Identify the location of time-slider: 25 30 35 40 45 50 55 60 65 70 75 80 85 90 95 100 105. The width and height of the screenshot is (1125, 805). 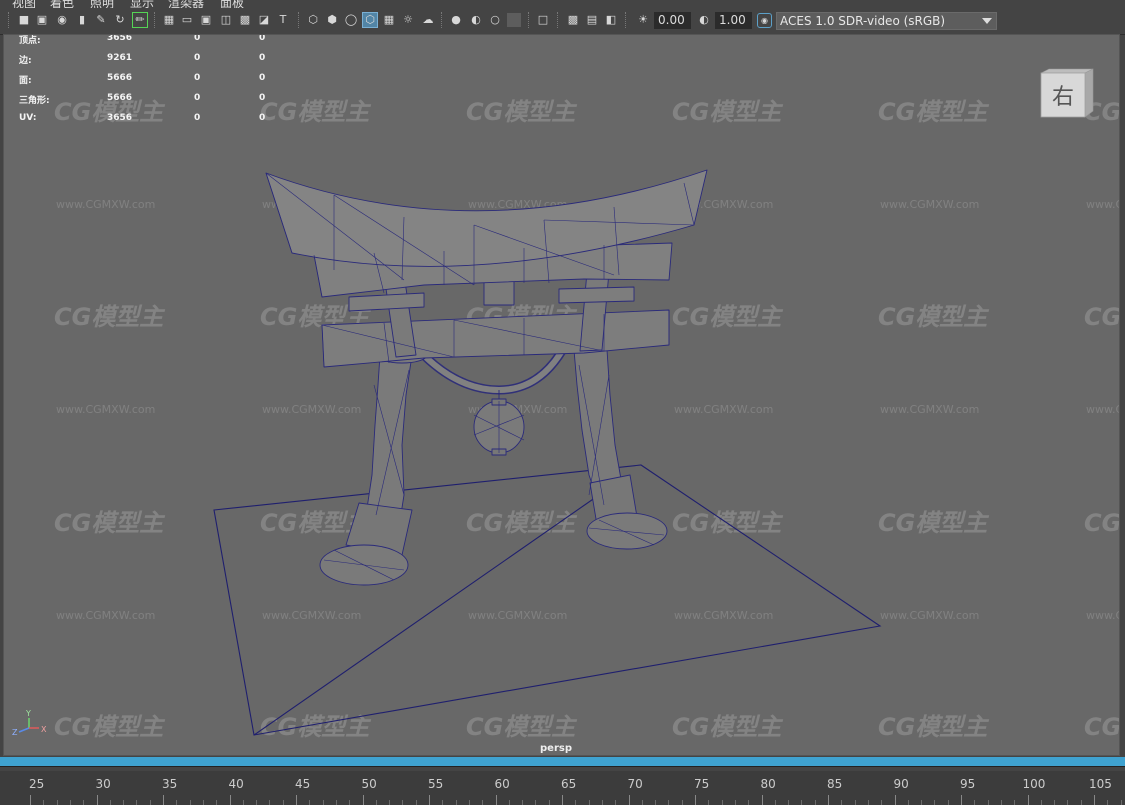
(562, 785).